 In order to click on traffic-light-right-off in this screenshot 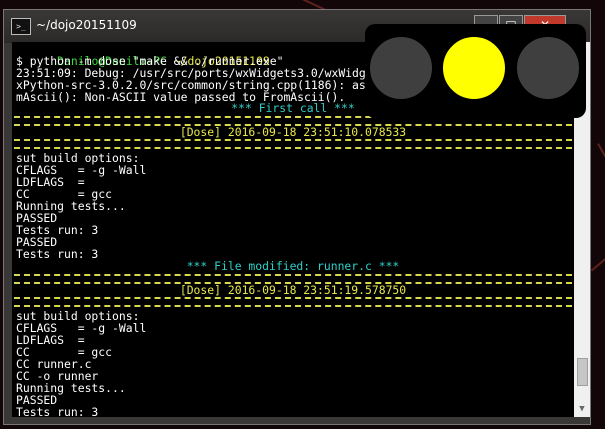, I will do `click(548, 68)`.